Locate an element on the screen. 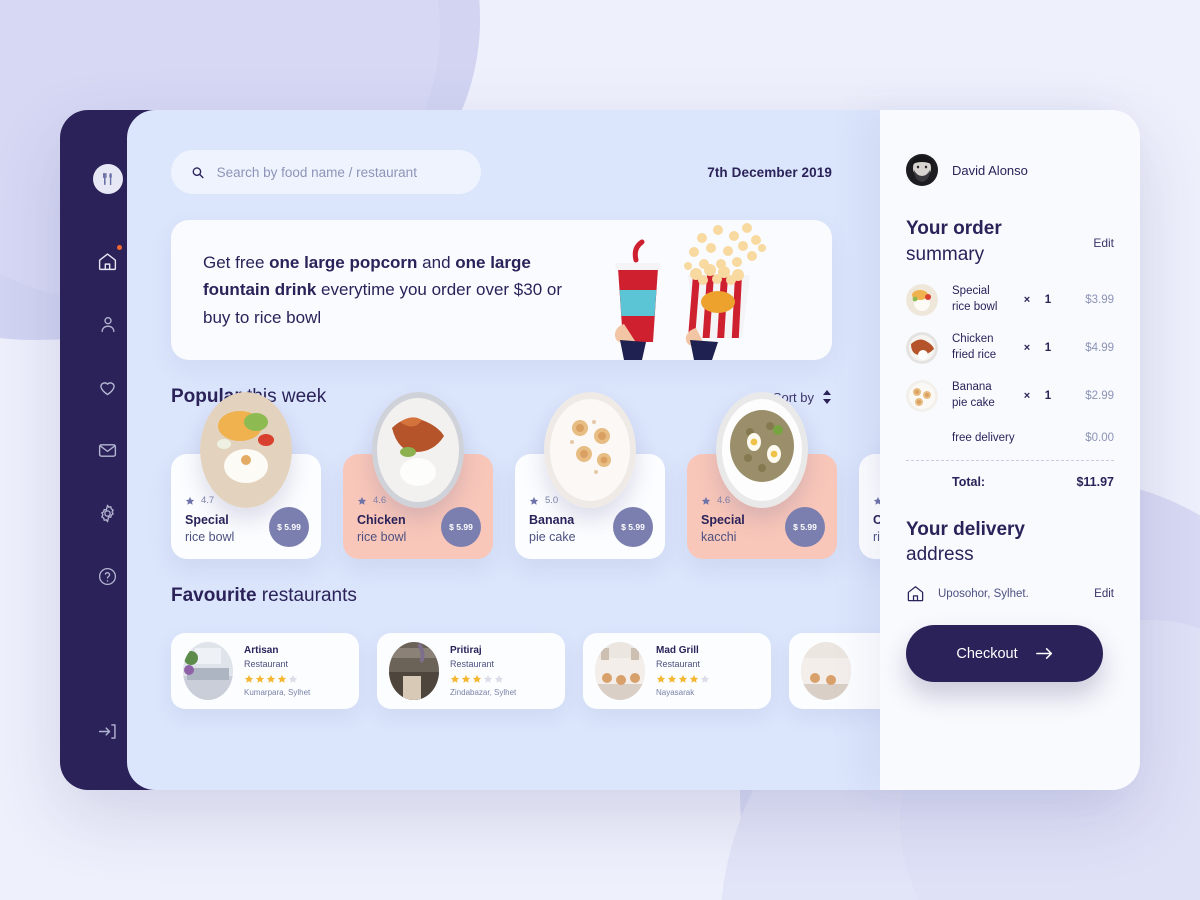 The image size is (1200, 900). order-item: Banana pie cake × 1 $2.99 is located at coordinates (1010, 395).